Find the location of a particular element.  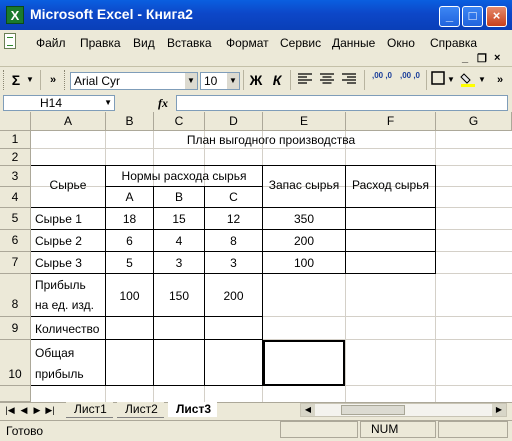

doc-restore-button: ❐ is located at coordinates (482, 58).